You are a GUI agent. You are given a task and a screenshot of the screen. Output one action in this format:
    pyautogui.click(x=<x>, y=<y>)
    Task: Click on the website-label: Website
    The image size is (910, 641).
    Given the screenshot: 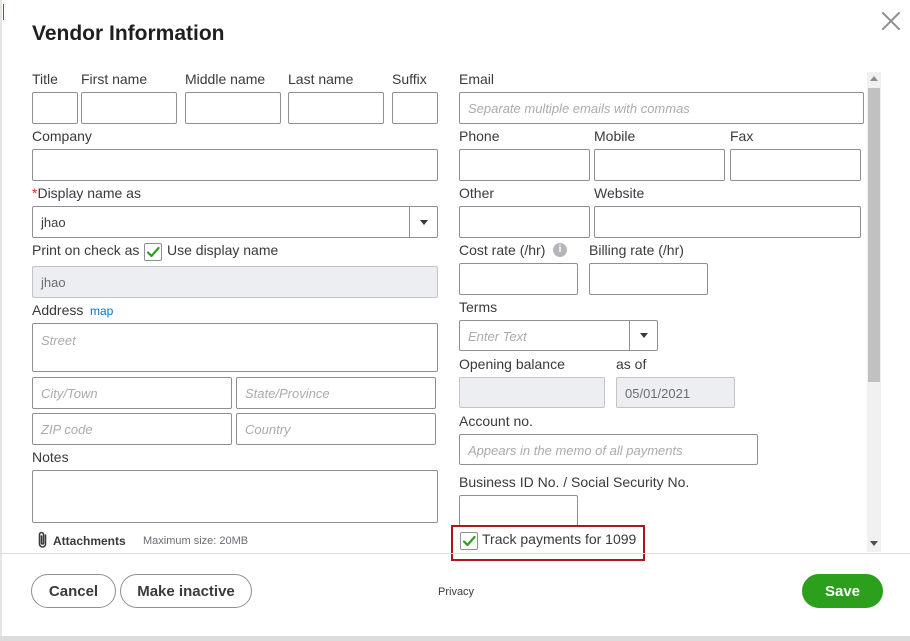 What is the action you would take?
    pyautogui.click(x=619, y=193)
    